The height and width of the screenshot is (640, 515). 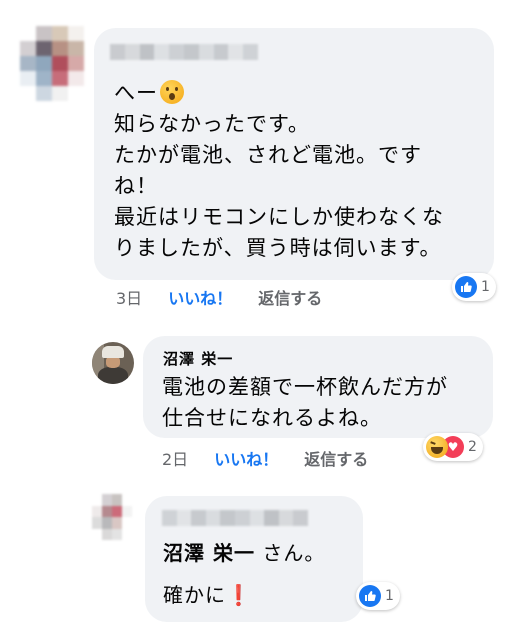 What do you see at coordinates (272, 418) in the screenshot?
I see `comment-line: 仕合せになれるよね。` at bounding box center [272, 418].